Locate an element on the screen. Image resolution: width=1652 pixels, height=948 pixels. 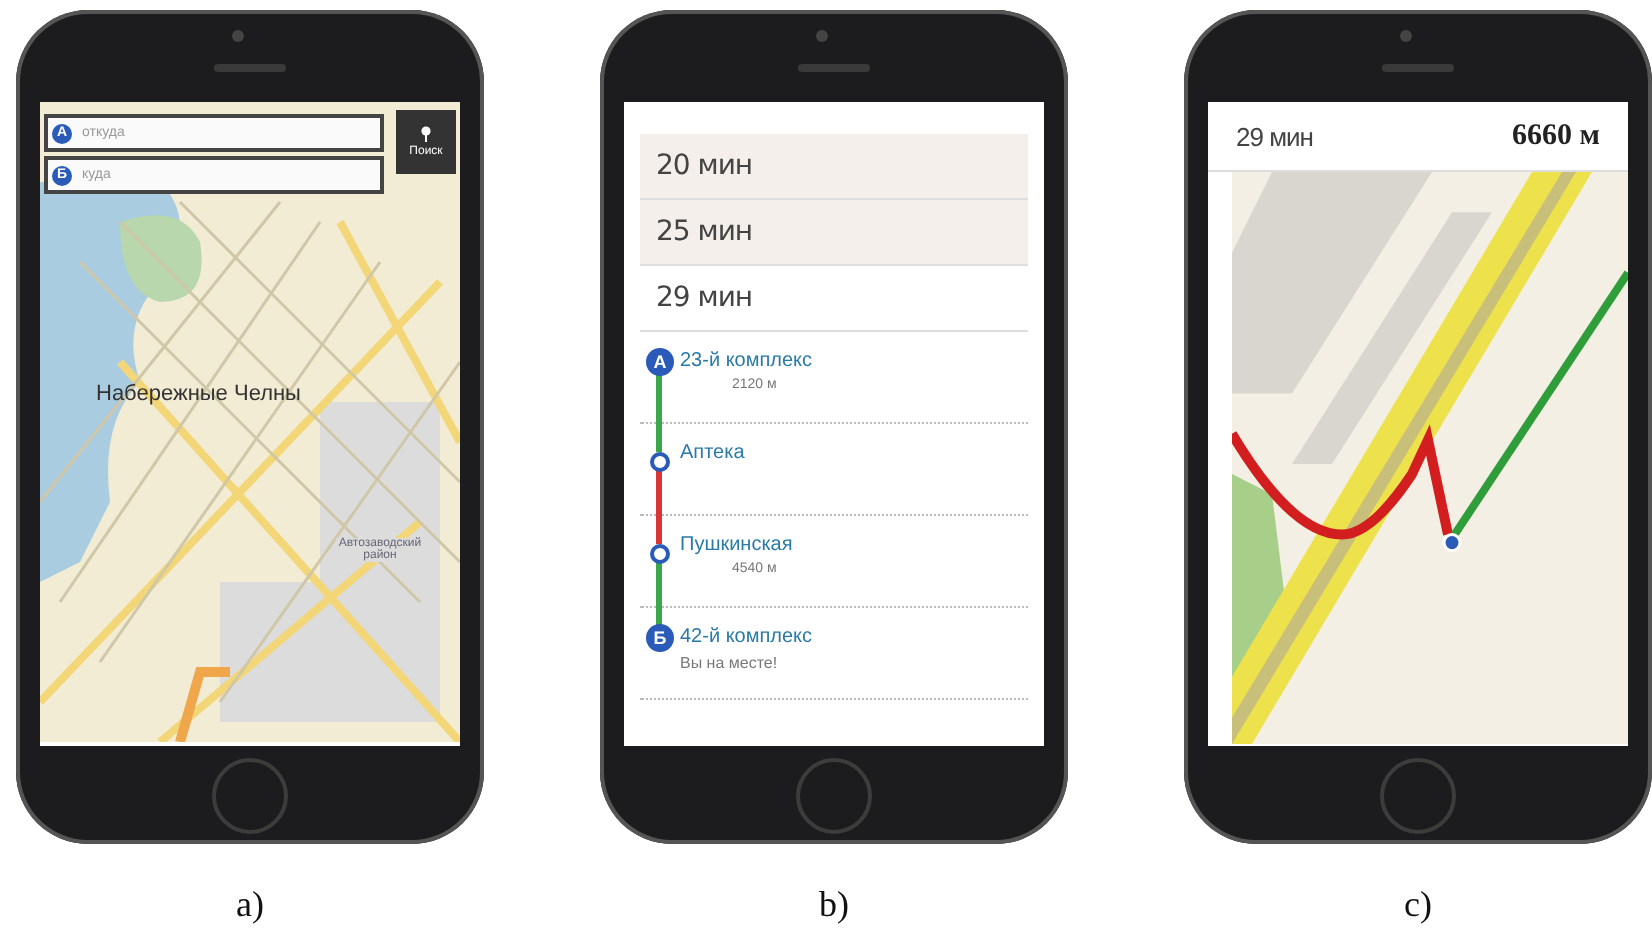
stop-name: 23-й комплекс is located at coordinates (746, 361).